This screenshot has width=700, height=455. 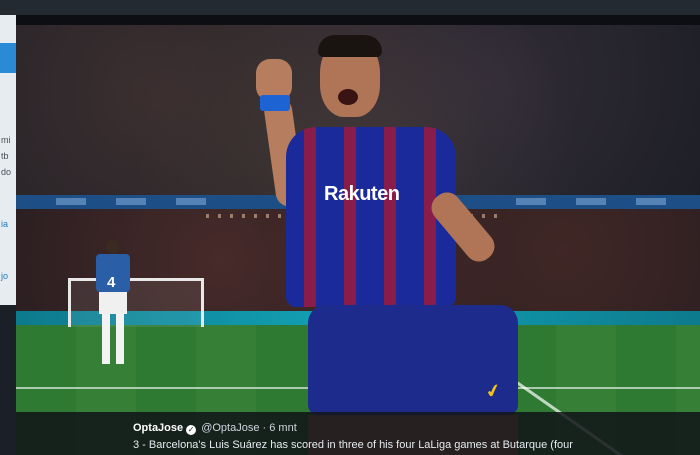 What do you see at coordinates (5, 224) in the screenshot?
I see `text-fragment: ia` at bounding box center [5, 224].